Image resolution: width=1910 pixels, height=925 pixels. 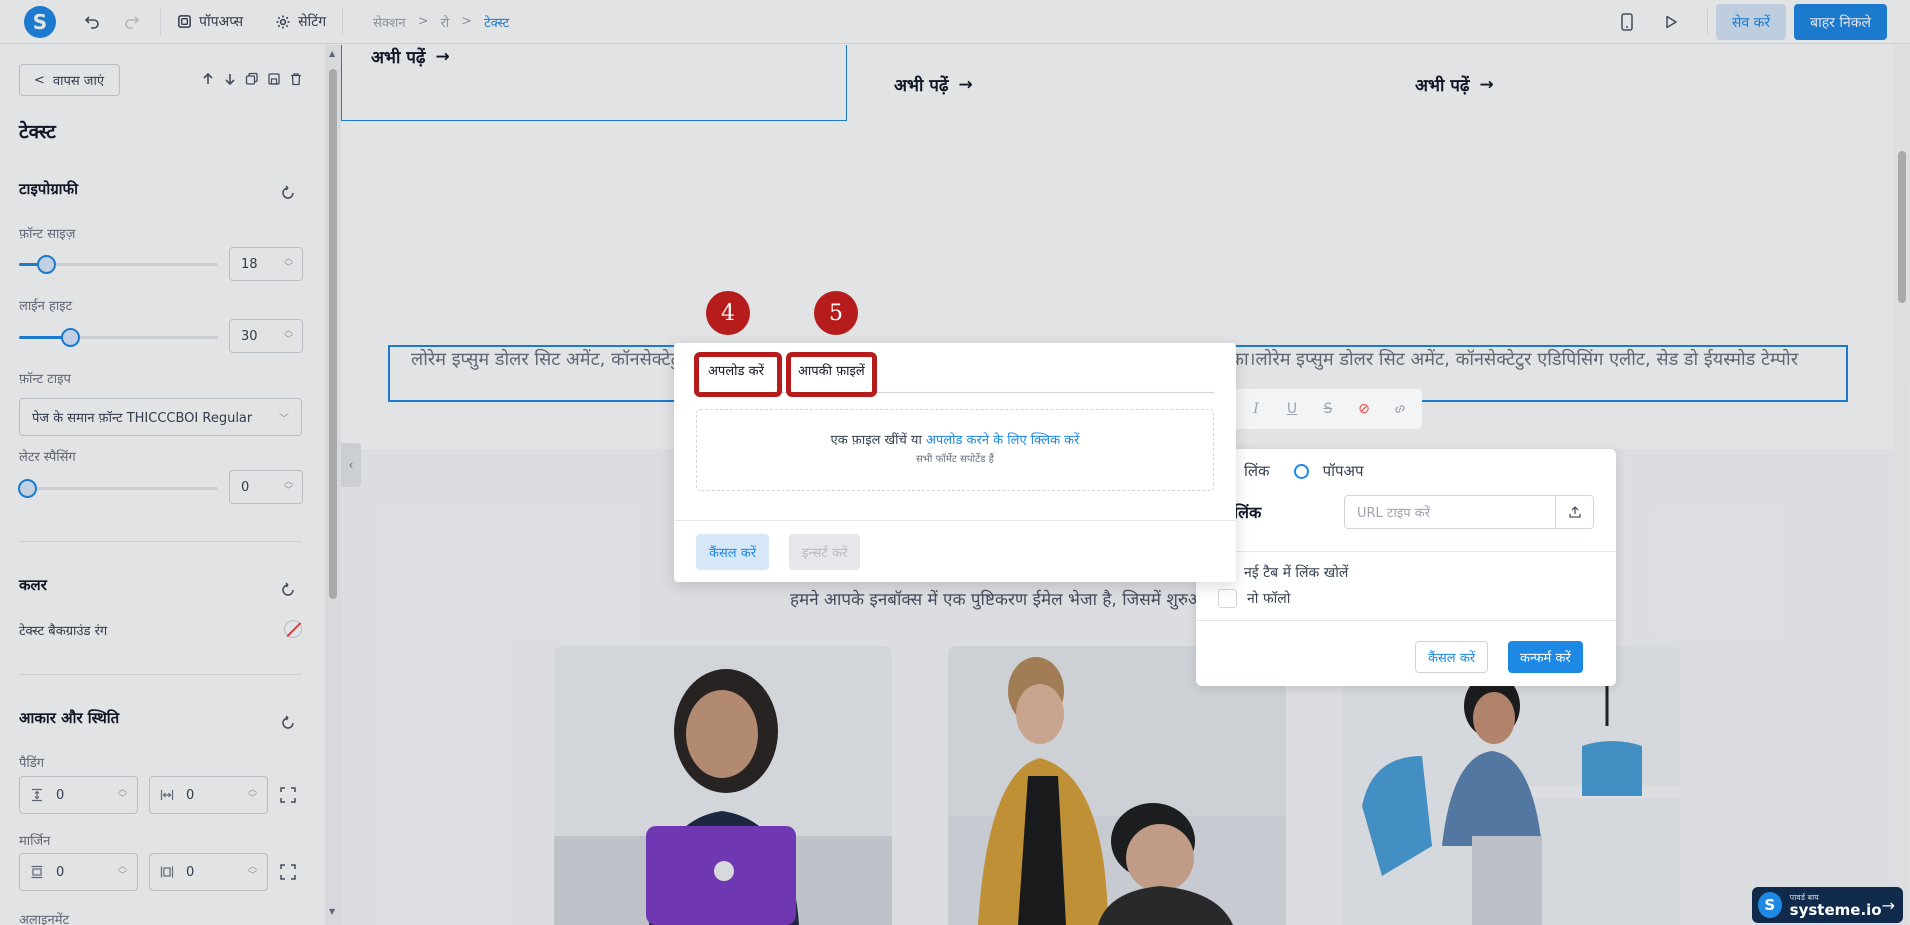 I want to click on nofollow-checkbox, so click(x=1227, y=598).